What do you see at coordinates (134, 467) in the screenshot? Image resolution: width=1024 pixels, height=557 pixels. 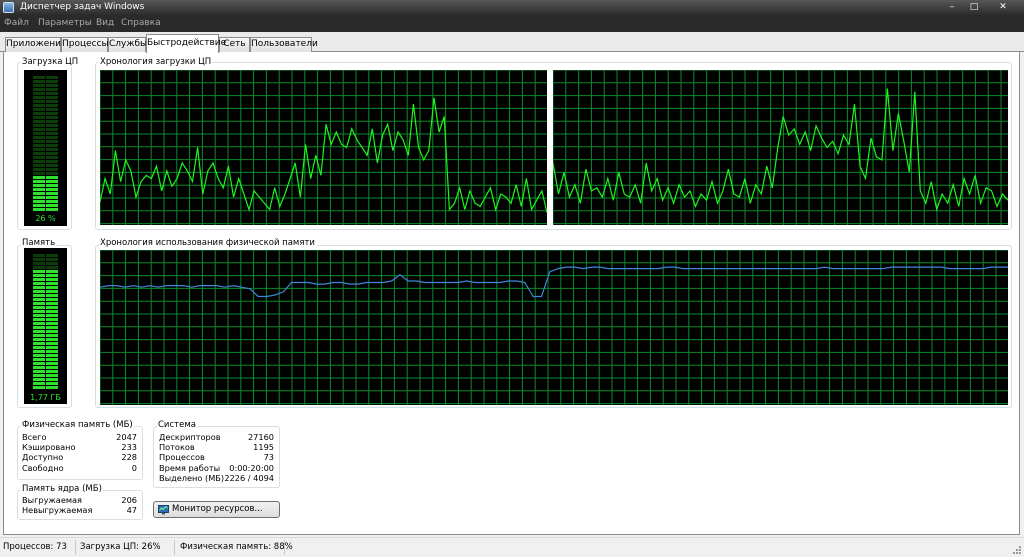 I see `stat-value: 0` at bounding box center [134, 467].